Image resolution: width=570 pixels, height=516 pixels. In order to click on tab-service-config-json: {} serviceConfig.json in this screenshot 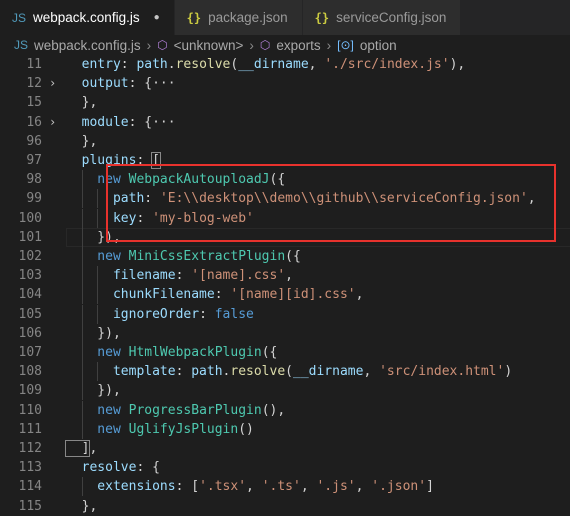, I will do `click(382, 17)`.